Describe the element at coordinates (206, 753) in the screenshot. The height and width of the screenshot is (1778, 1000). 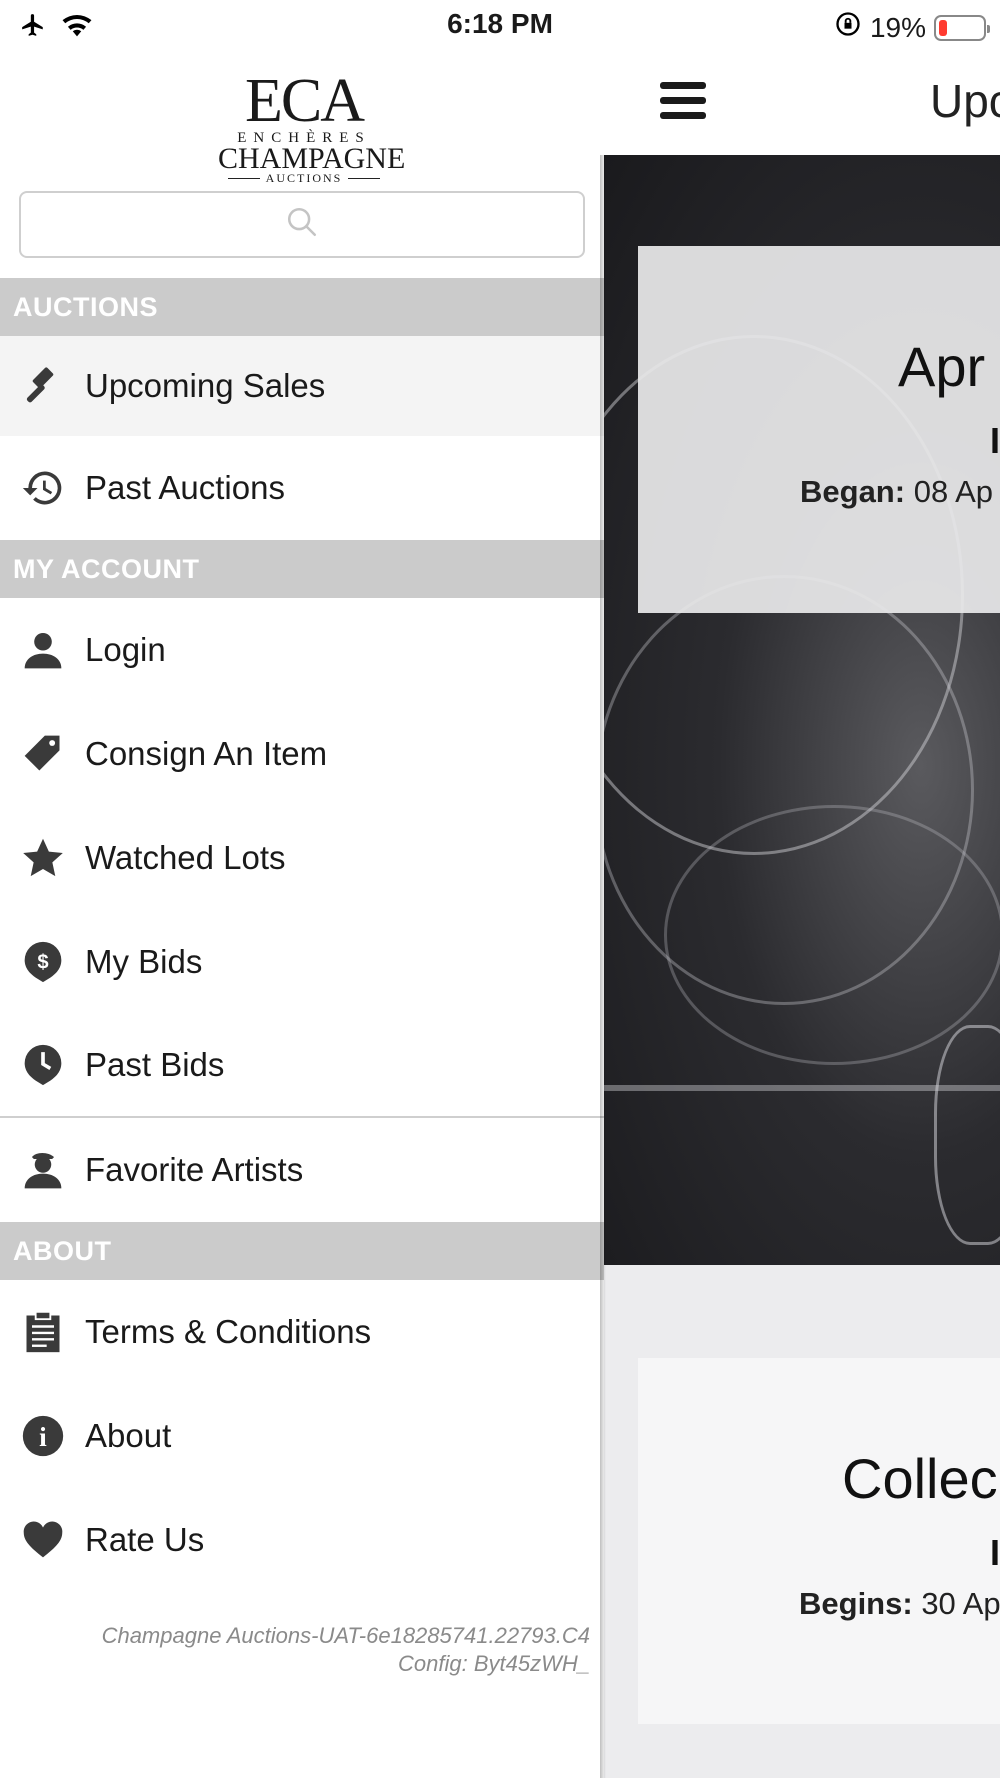
I see `menu-label-consign: Consign An Item` at that location.